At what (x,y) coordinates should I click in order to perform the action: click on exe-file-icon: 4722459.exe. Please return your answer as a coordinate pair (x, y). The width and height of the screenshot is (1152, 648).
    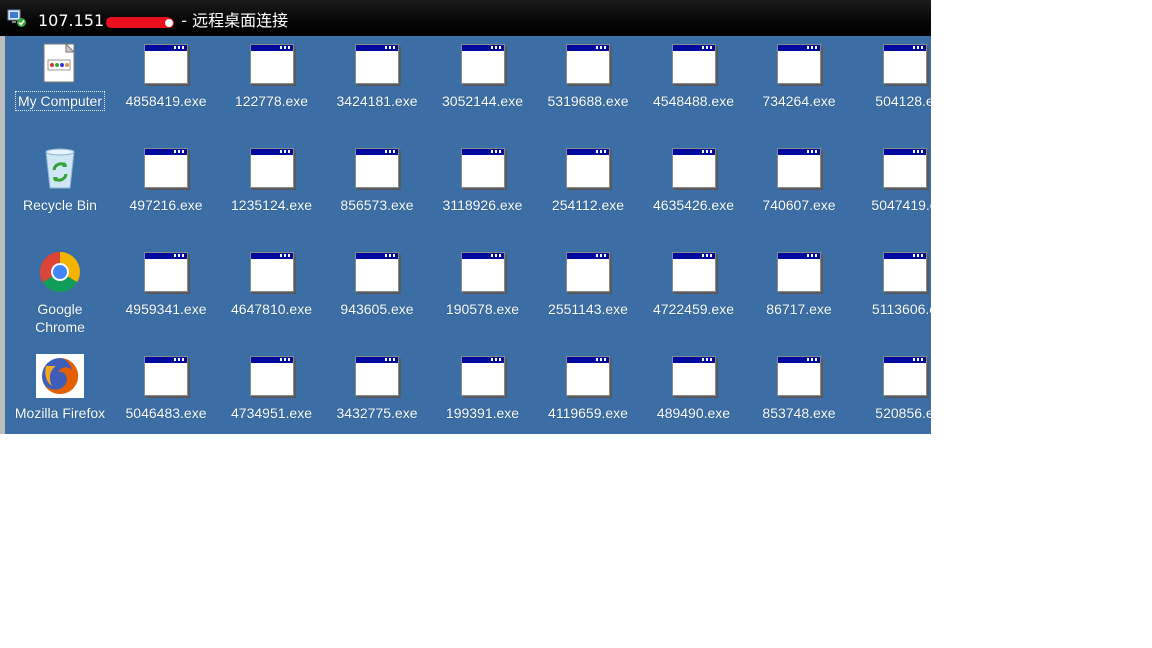
    Looking at the image, I should click on (694, 284).